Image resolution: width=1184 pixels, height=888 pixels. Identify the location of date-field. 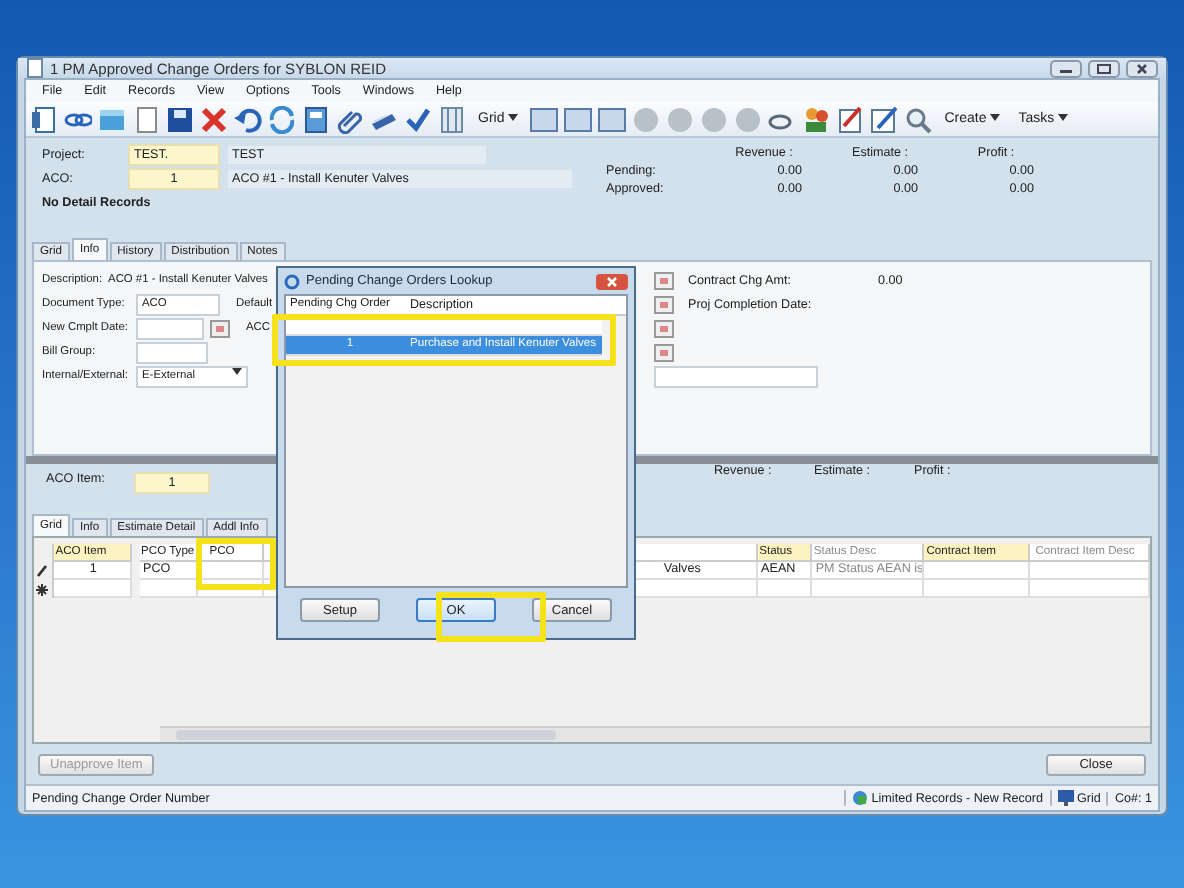
(170, 328).